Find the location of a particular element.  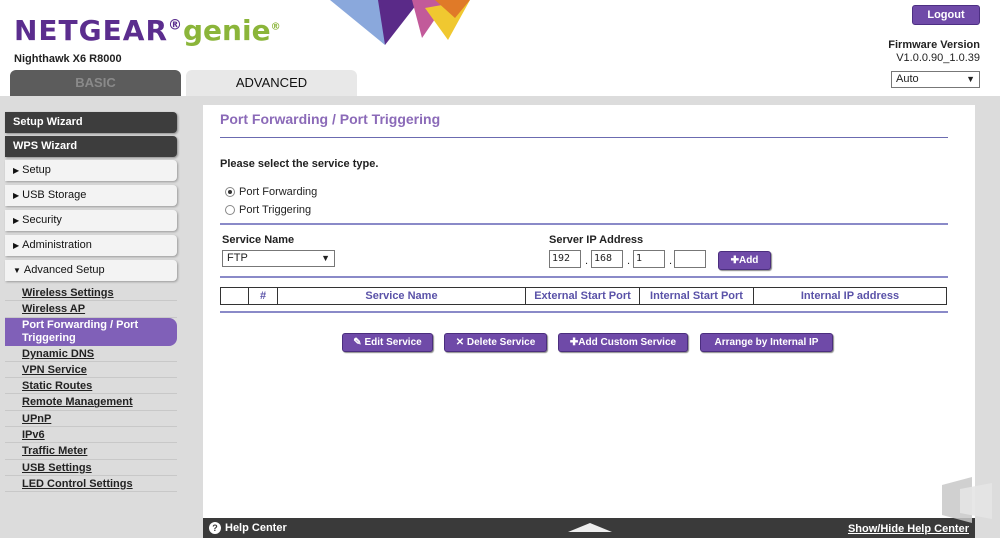

radio-label: Port Triggering is located at coordinates (275, 210).